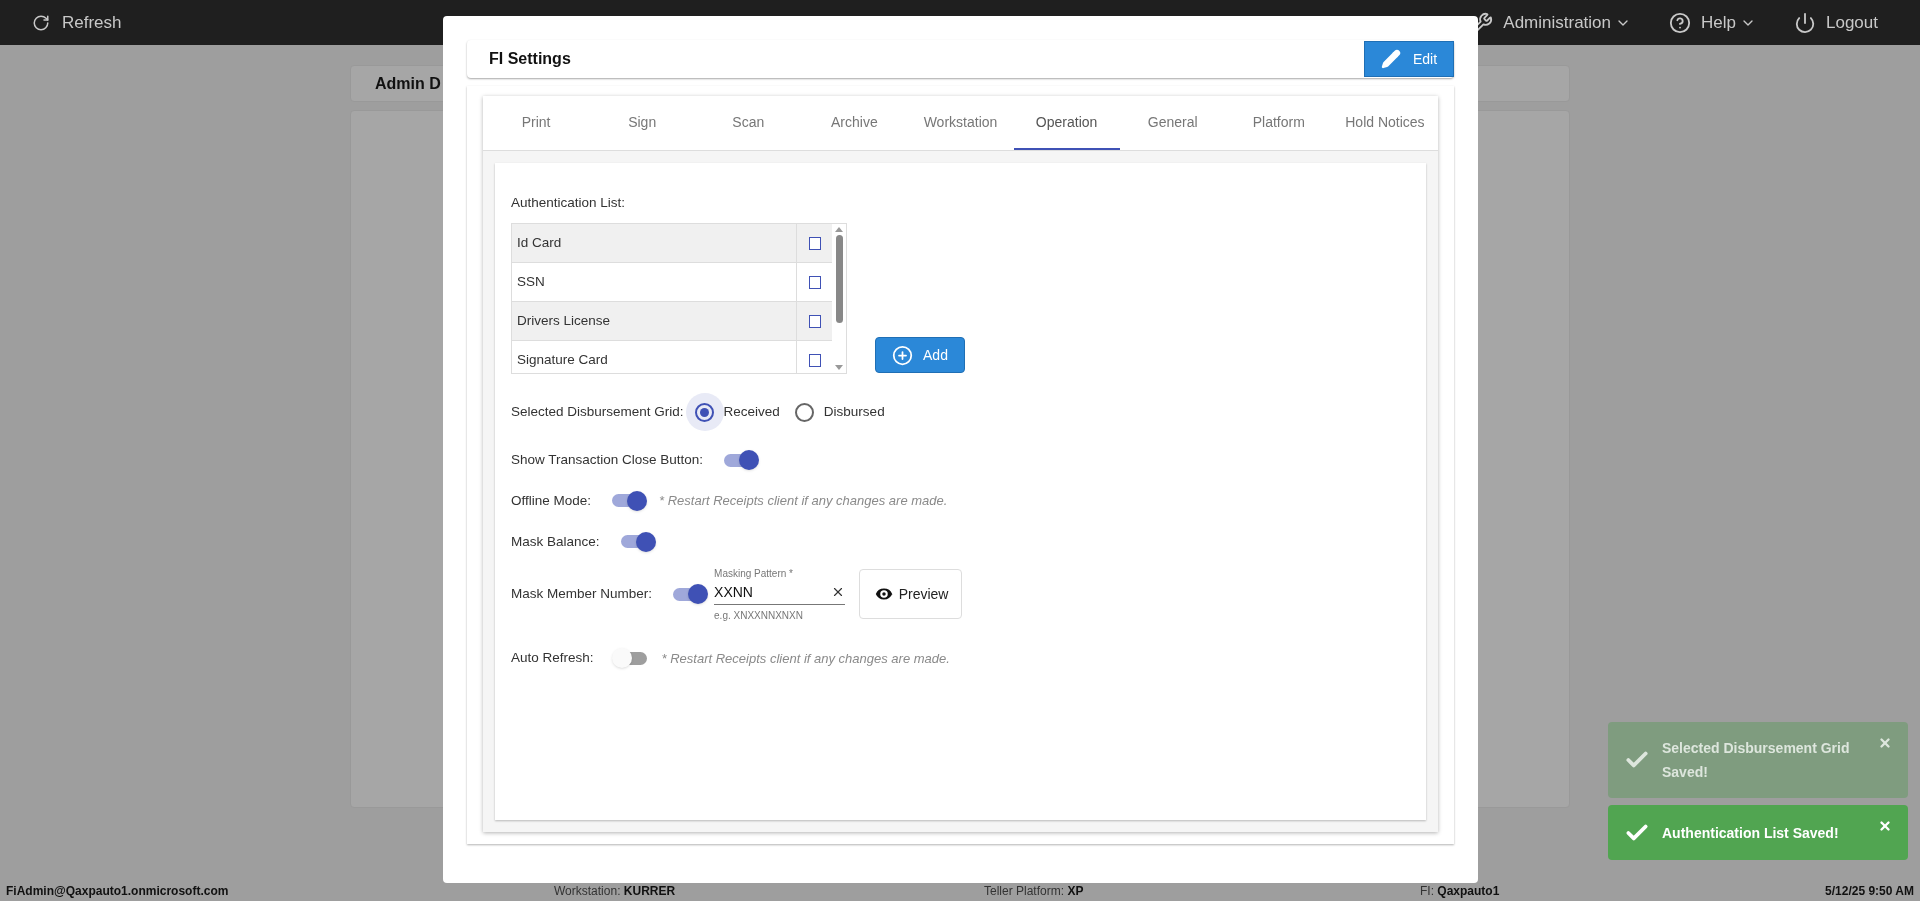  What do you see at coordinates (536, 123) in the screenshot?
I see `tab: Print` at bounding box center [536, 123].